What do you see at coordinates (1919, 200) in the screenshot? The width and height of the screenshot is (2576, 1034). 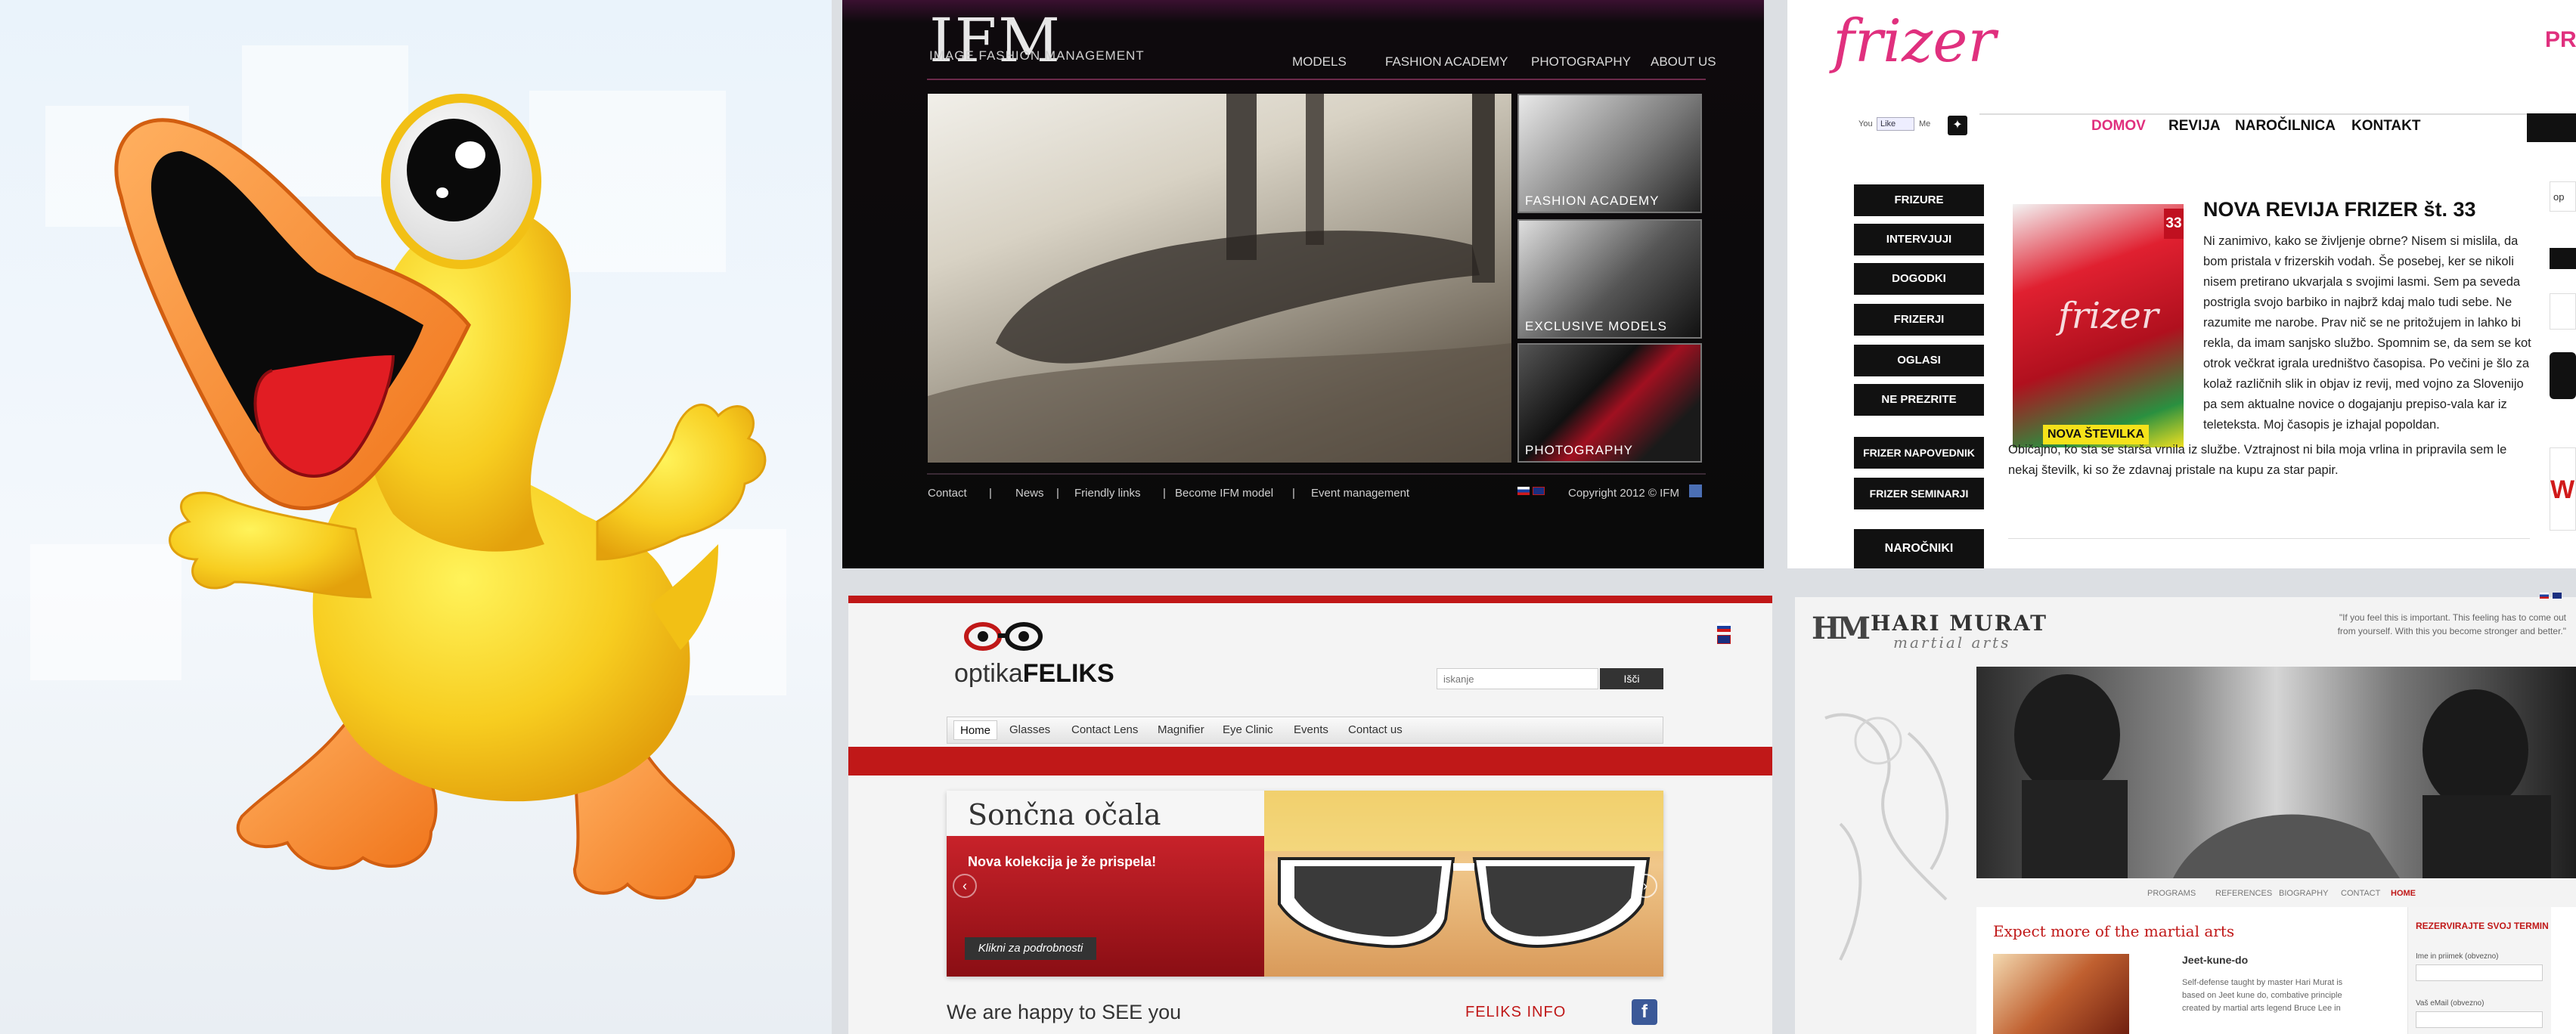 I see `frizer-side-frizure: FRIZURE` at bounding box center [1919, 200].